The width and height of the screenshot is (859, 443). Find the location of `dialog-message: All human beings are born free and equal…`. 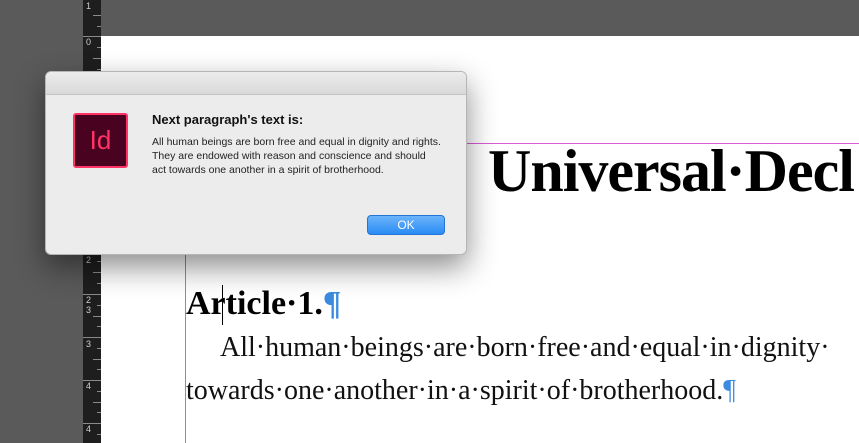

dialog-message: All human beings are born free and equal… is located at coordinates (296, 156).